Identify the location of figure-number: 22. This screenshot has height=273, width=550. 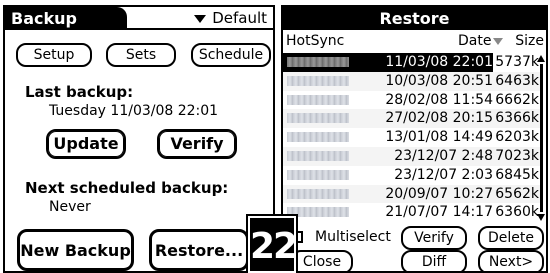
(274, 246).